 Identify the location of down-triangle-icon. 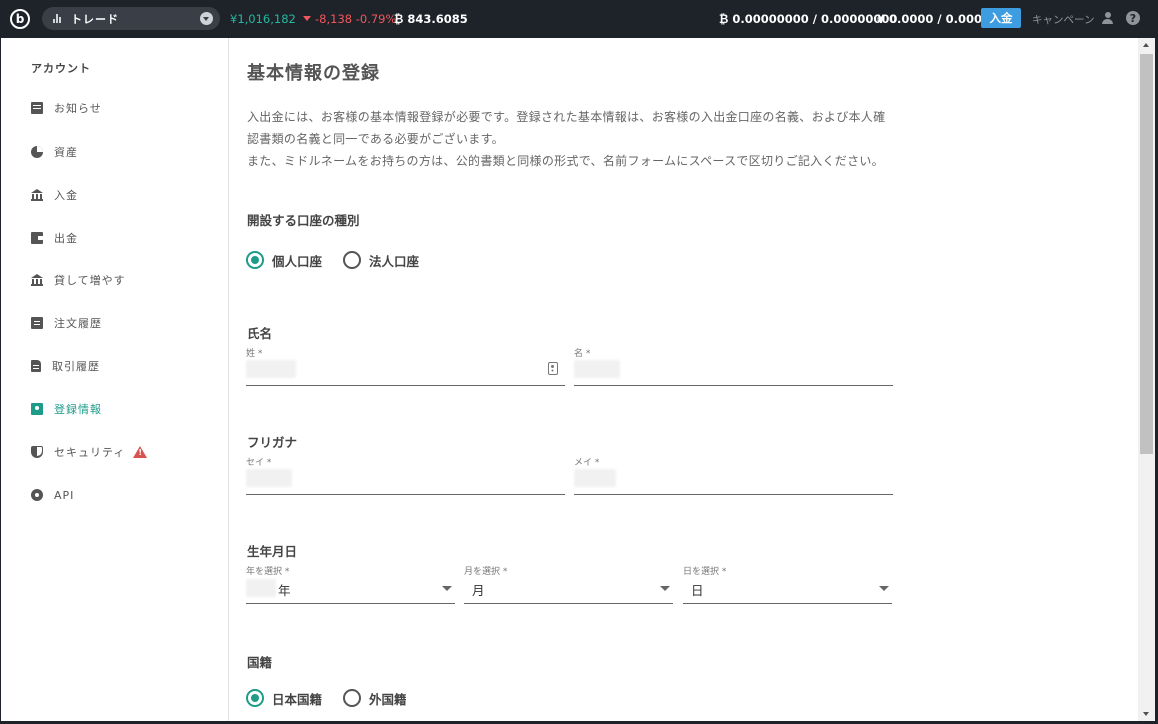
(307, 18).